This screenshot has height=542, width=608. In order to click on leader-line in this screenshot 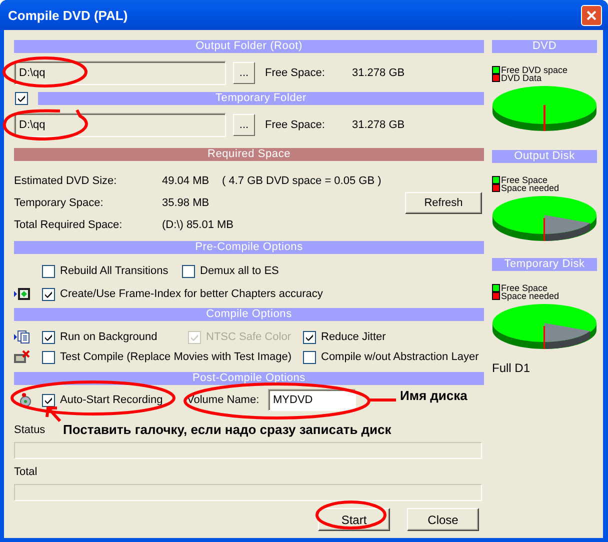, I will do `click(383, 400)`.